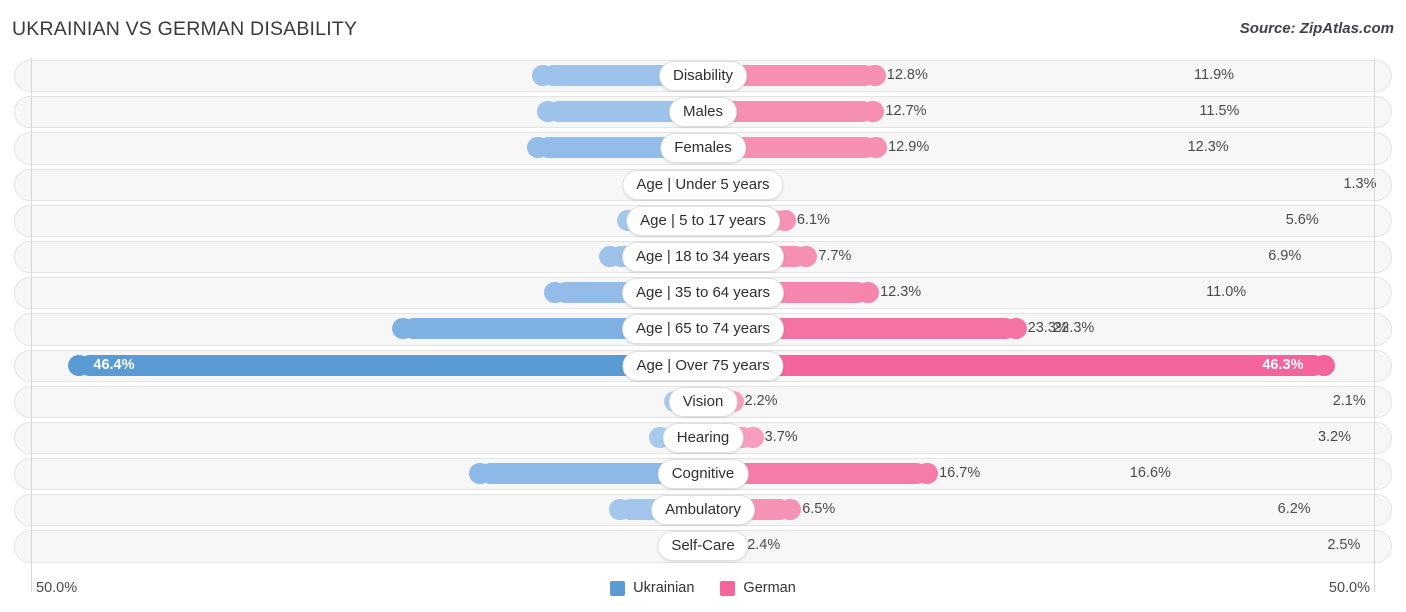 The image size is (1406, 612). I want to click on category-label: Age | 18 to 34 years, so click(703, 256).